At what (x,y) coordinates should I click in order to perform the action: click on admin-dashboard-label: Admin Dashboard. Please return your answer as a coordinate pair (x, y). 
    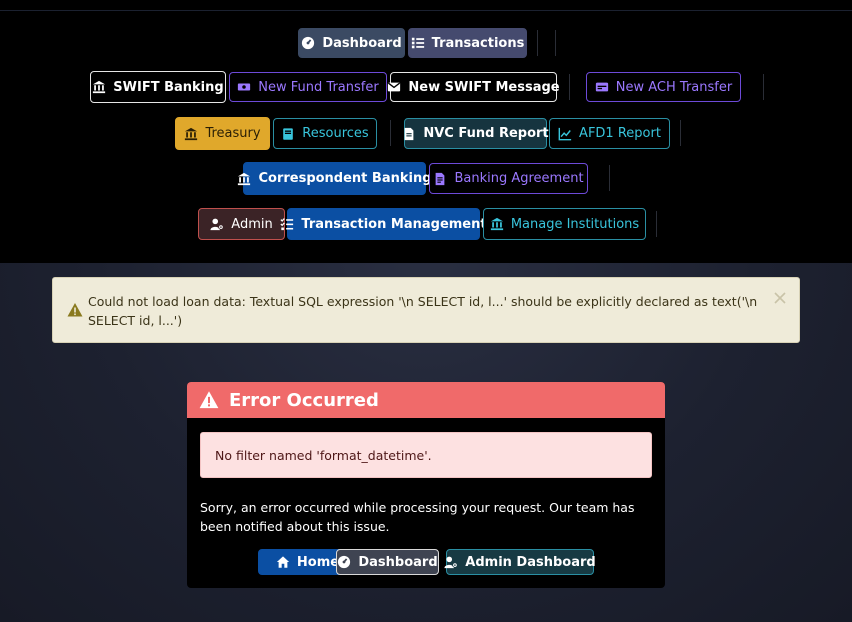
    Looking at the image, I should click on (530, 562).